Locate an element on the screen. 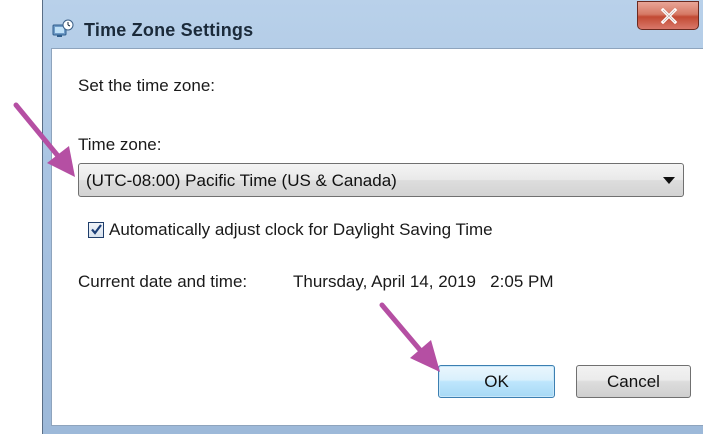 Image resolution: width=703 pixels, height=434 pixels. ok-button: OK is located at coordinates (496, 381).